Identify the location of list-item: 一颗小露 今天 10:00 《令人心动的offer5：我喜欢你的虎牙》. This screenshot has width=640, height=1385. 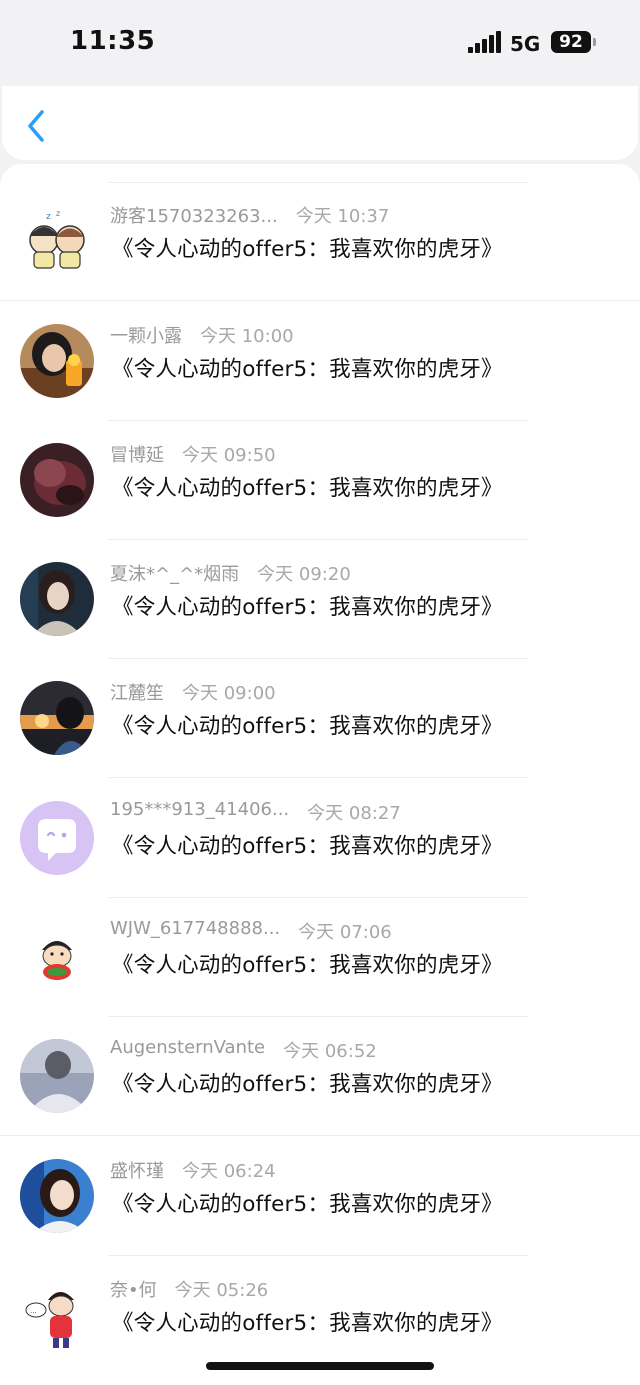
(320, 361).